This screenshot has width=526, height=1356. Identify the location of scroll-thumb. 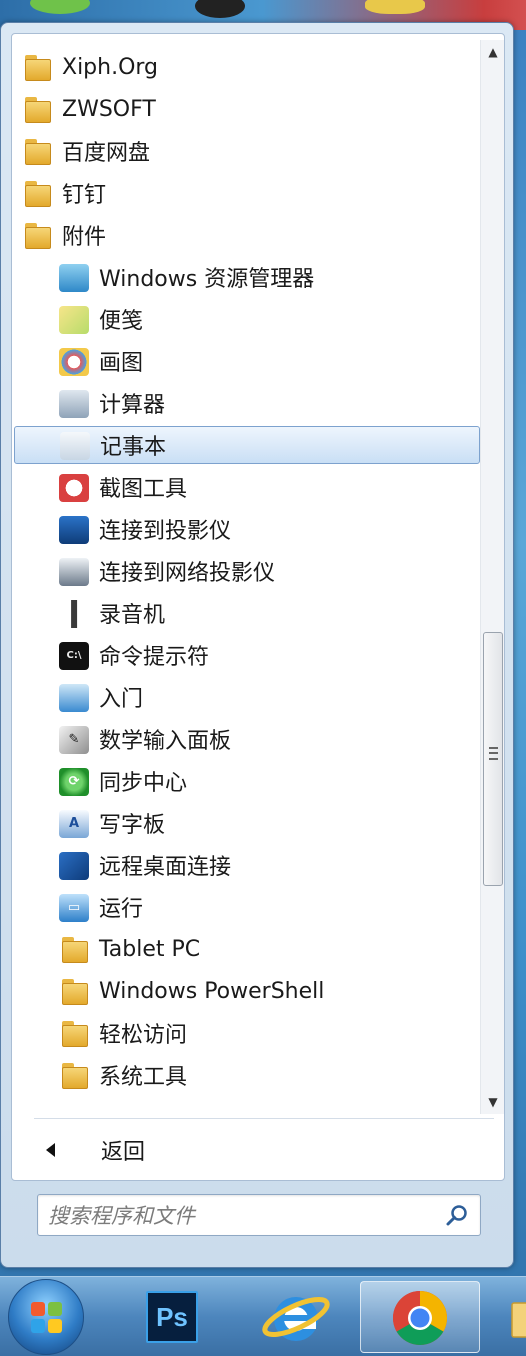
(493, 759).